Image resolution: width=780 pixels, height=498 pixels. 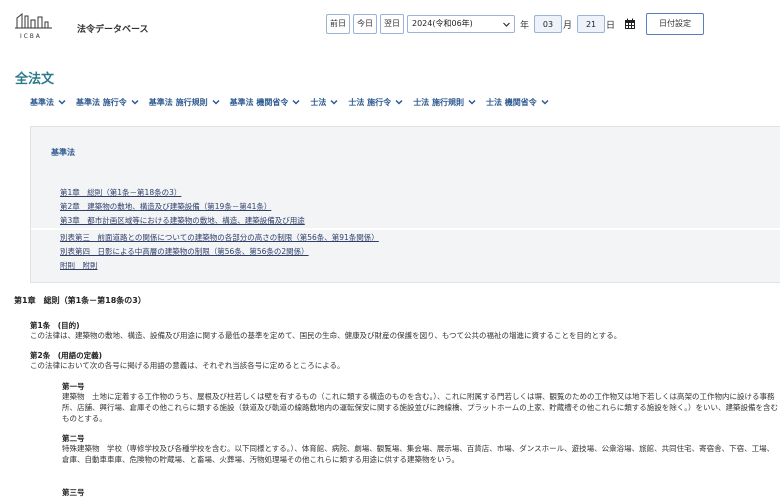 What do you see at coordinates (611, 25) in the screenshot?
I see `day-unit: 日` at bounding box center [611, 25].